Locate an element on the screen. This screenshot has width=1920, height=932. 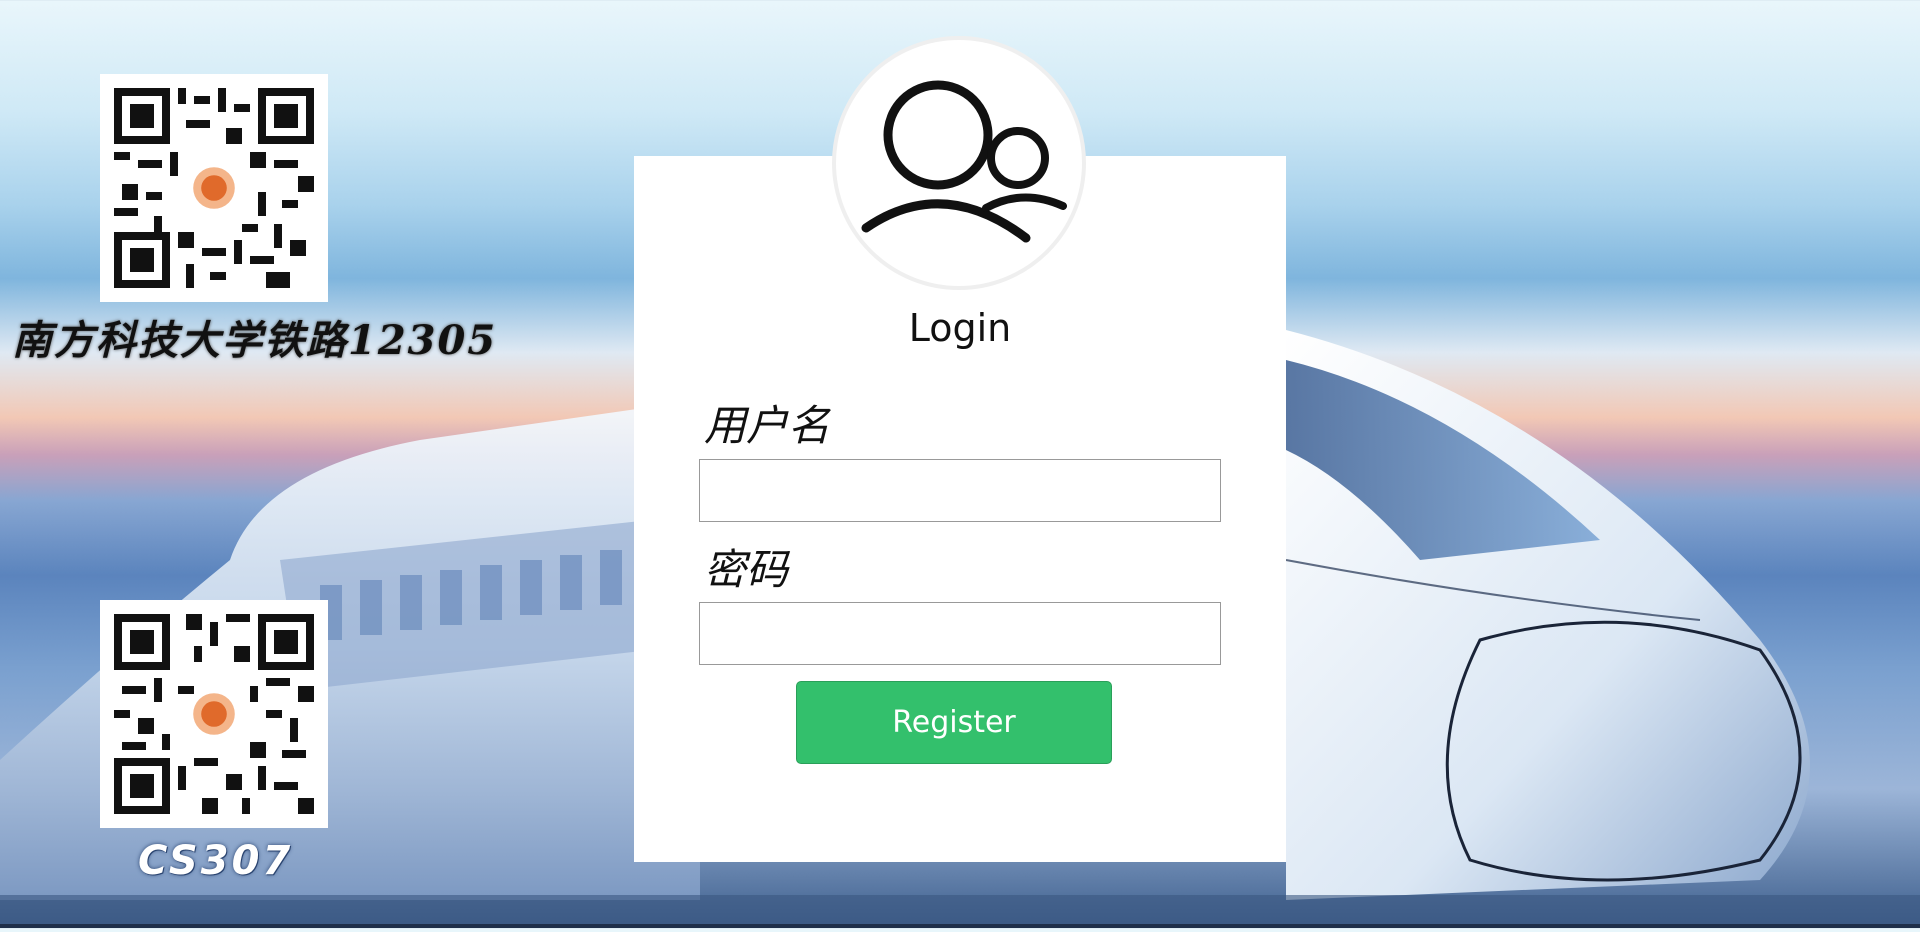
password-input is located at coordinates (960, 633).